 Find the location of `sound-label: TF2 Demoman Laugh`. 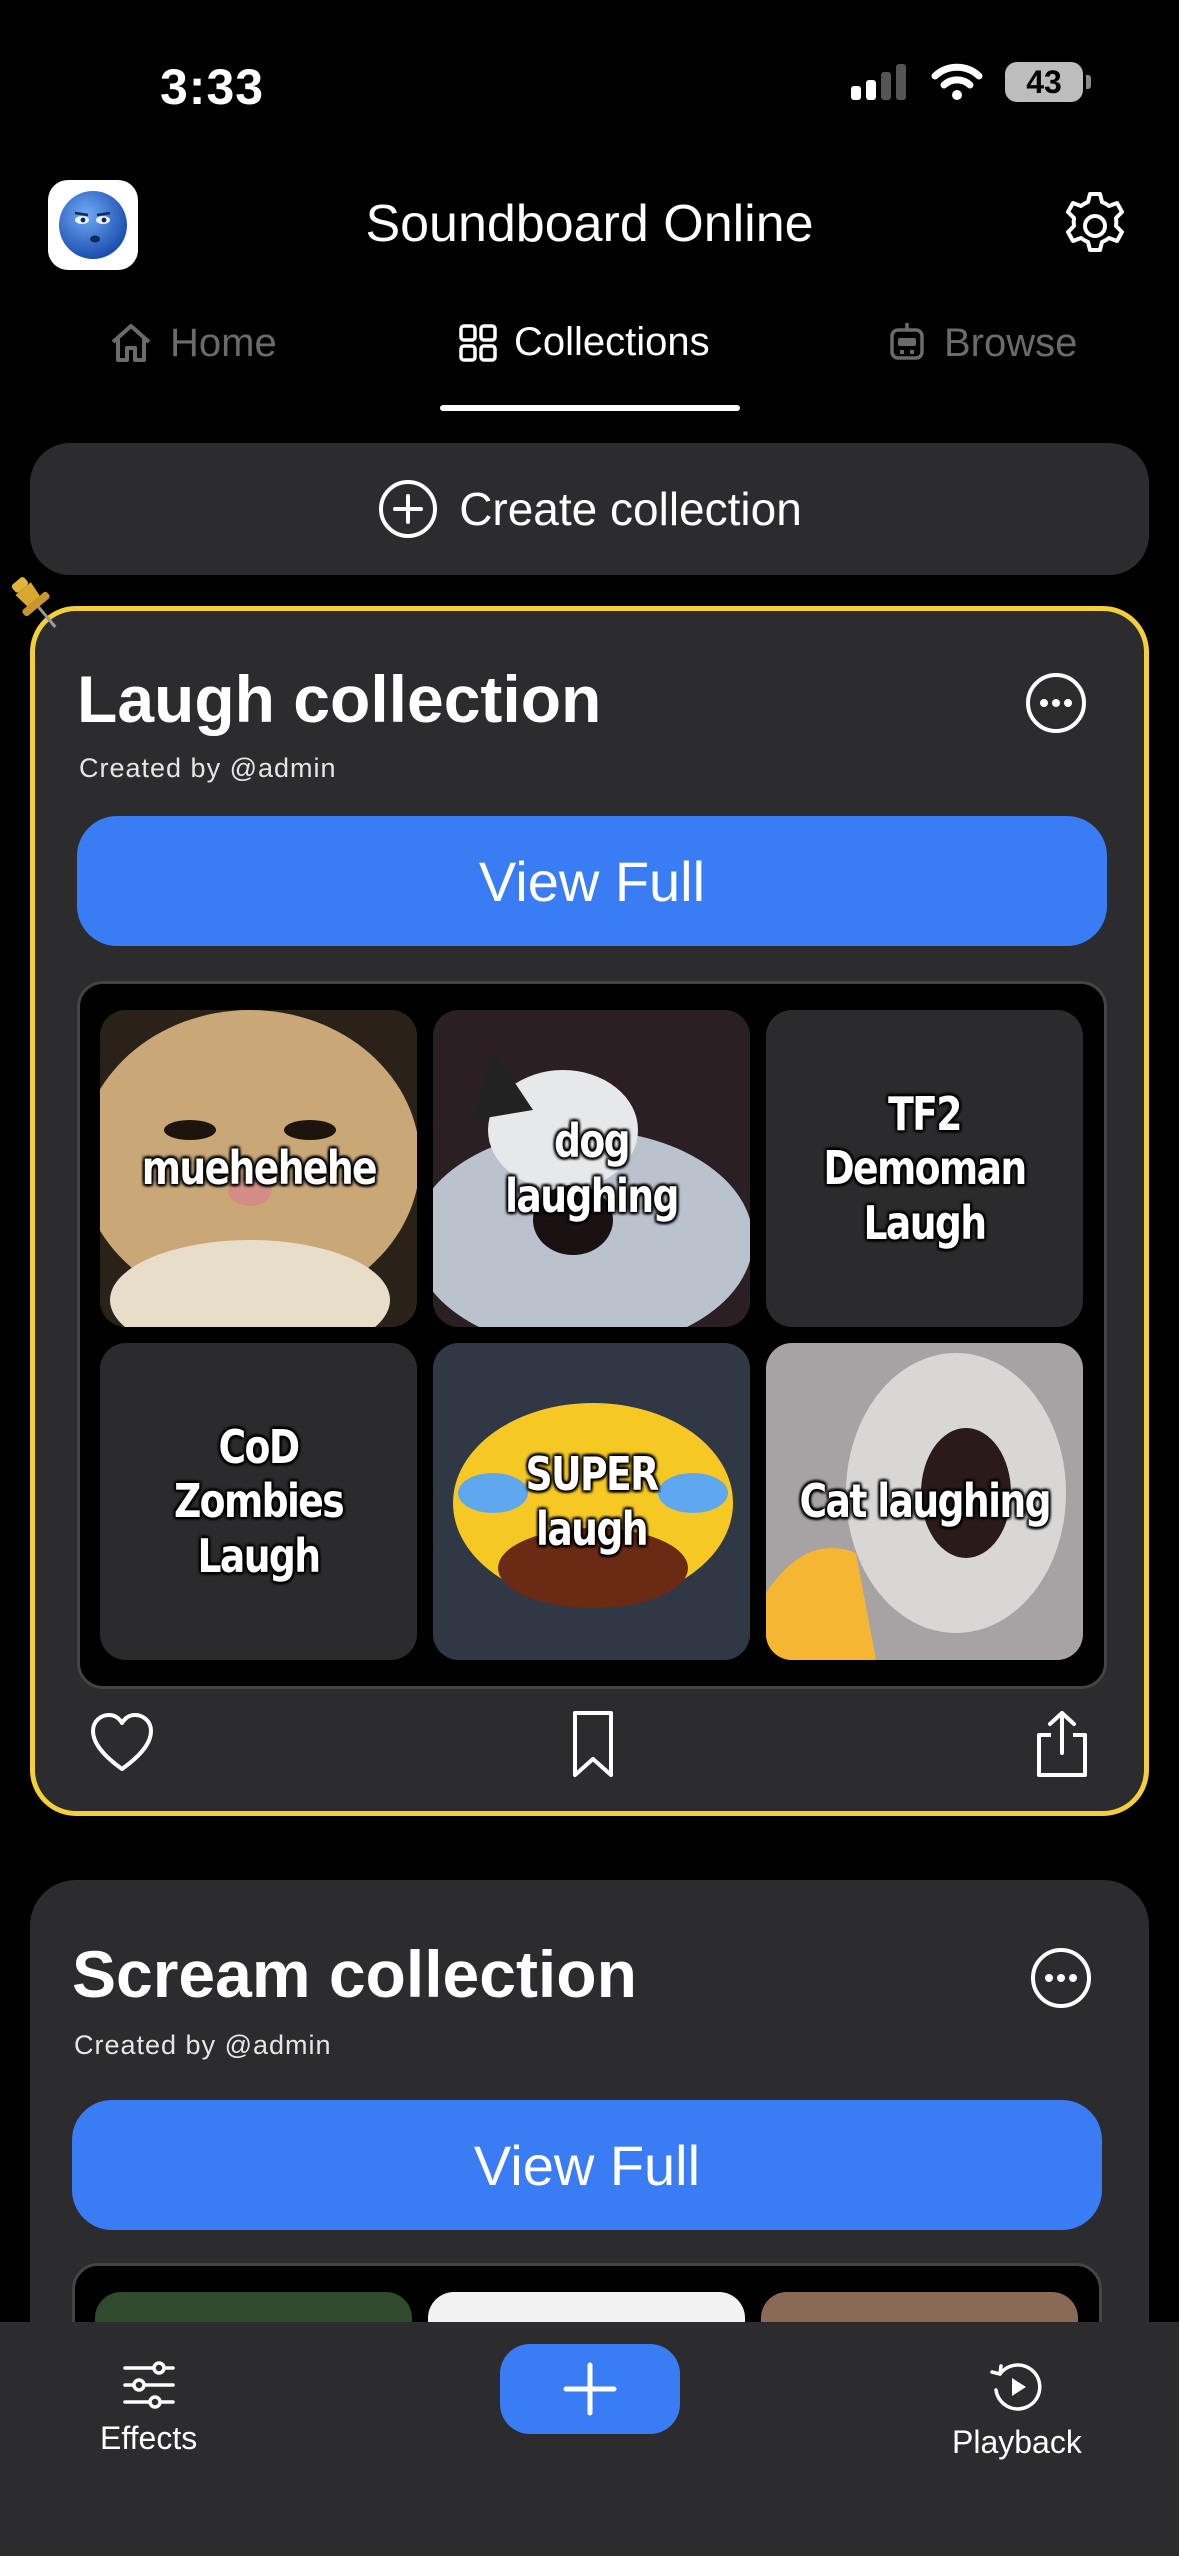

sound-label: TF2 Demoman Laugh is located at coordinates (925, 1168).